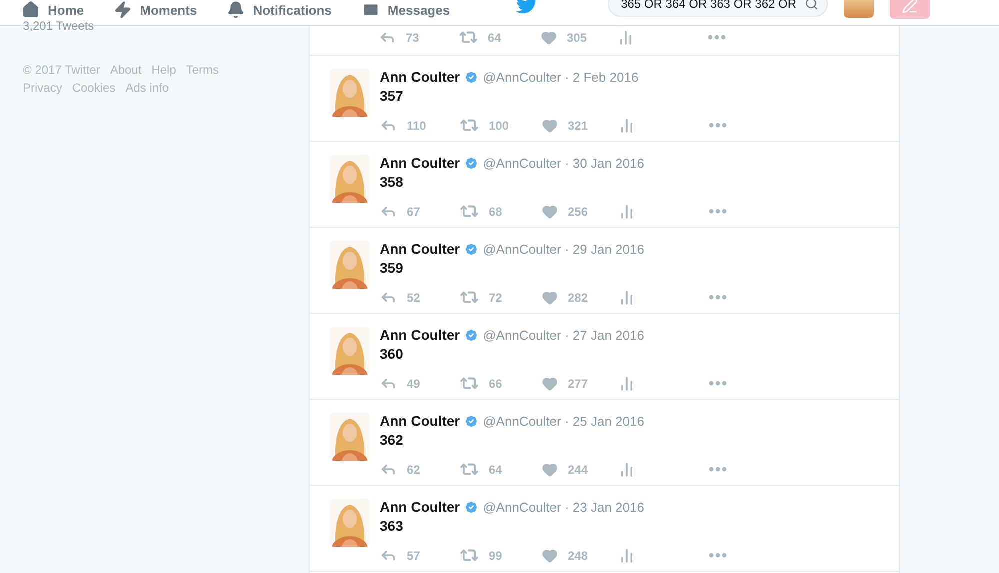  What do you see at coordinates (580, 470) in the screenshot?
I see `like-button: 244` at bounding box center [580, 470].